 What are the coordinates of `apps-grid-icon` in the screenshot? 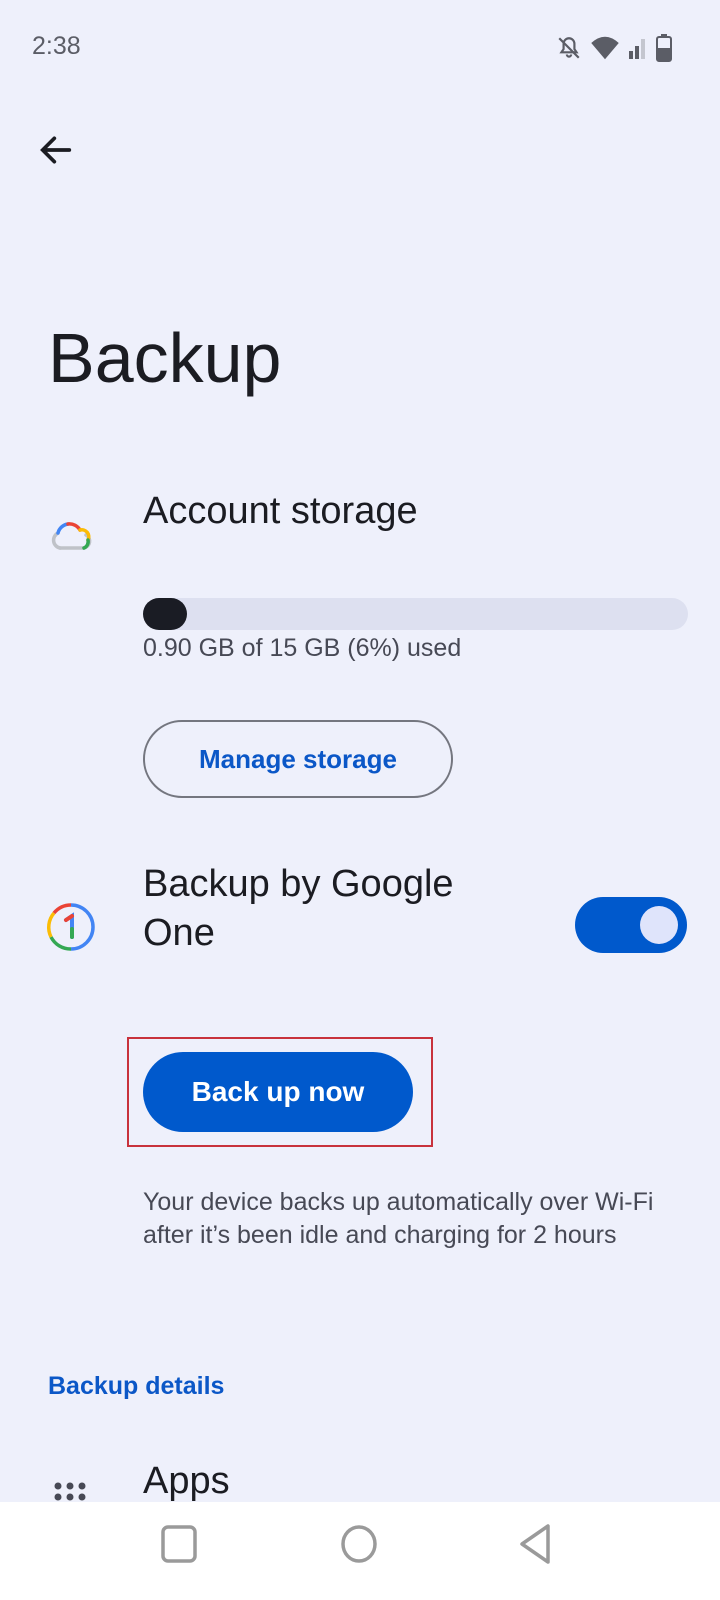 It's located at (70, 1491).